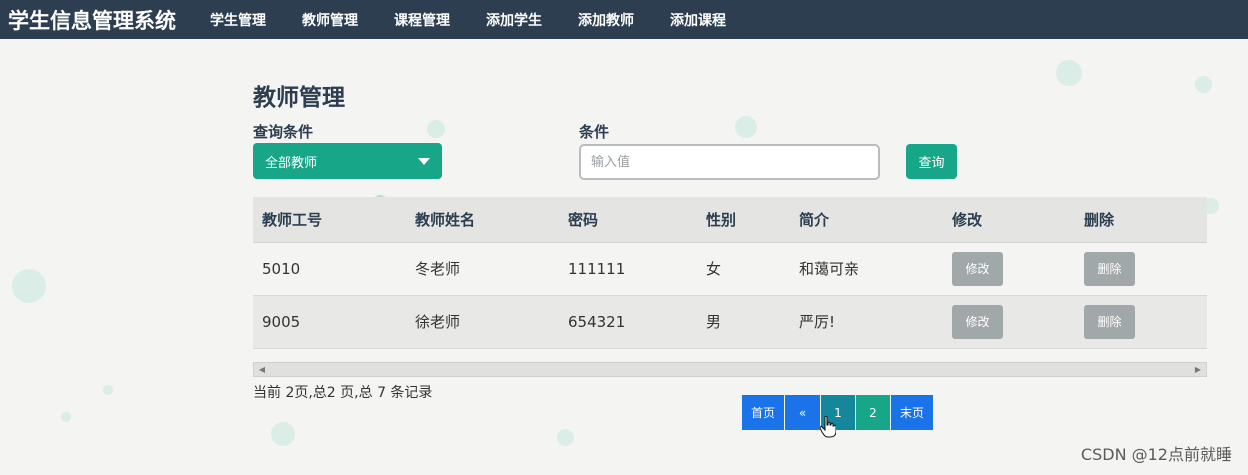  I want to click on cell-teacher-name: 冬老师, so click(438, 269).